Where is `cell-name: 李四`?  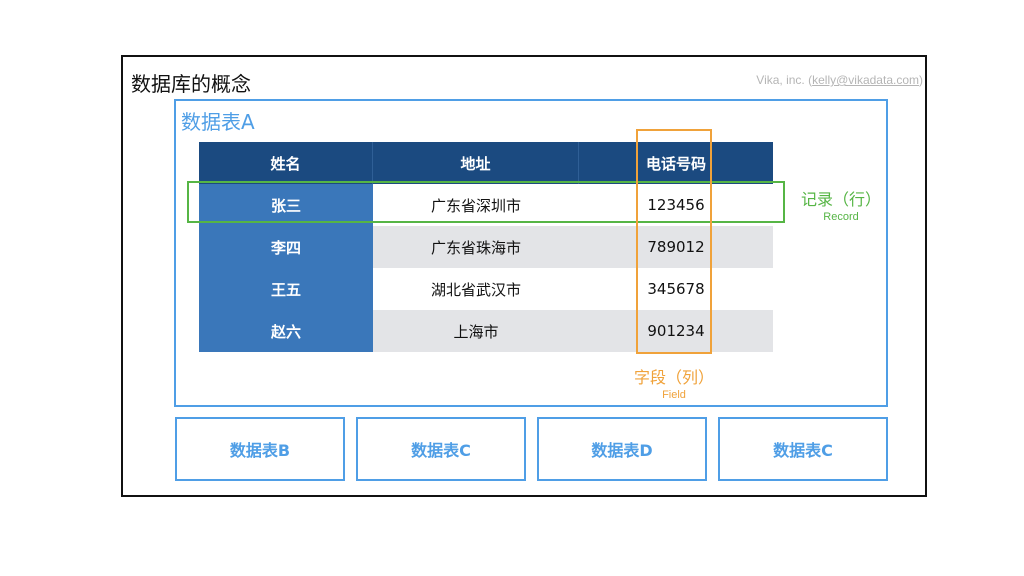
cell-name: 李四 is located at coordinates (286, 247).